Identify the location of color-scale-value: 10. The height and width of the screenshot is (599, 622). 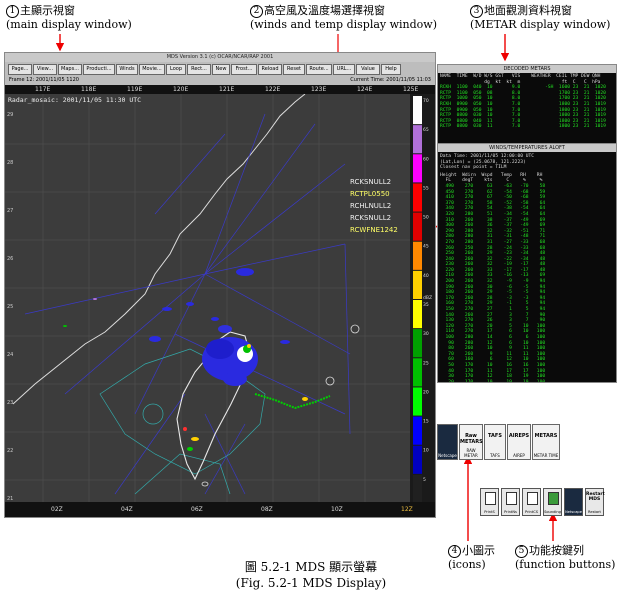
(426, 451).